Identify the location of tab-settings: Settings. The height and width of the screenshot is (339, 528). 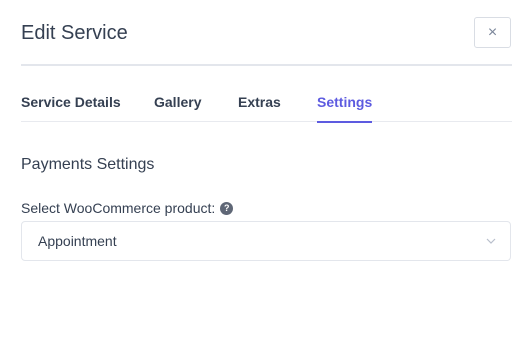
(345, 108).